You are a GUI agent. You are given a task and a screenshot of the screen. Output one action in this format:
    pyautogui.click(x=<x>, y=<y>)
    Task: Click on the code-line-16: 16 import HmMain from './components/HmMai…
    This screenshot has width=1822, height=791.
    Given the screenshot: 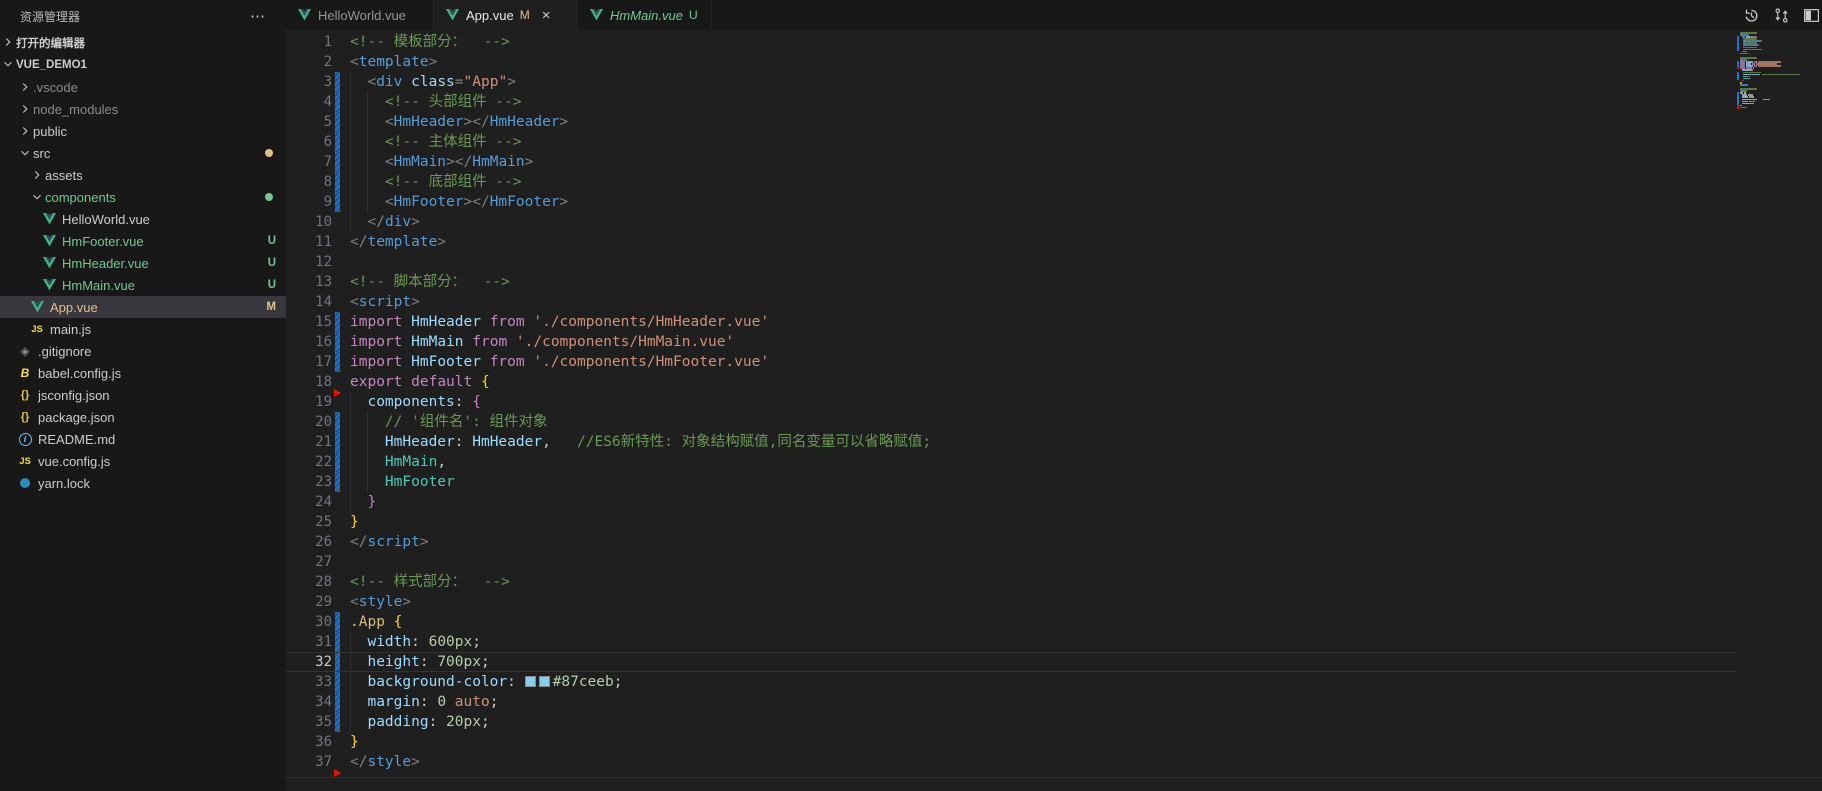 What is the action you would take?
    pyautogui.click(x=1054, y=342)
    